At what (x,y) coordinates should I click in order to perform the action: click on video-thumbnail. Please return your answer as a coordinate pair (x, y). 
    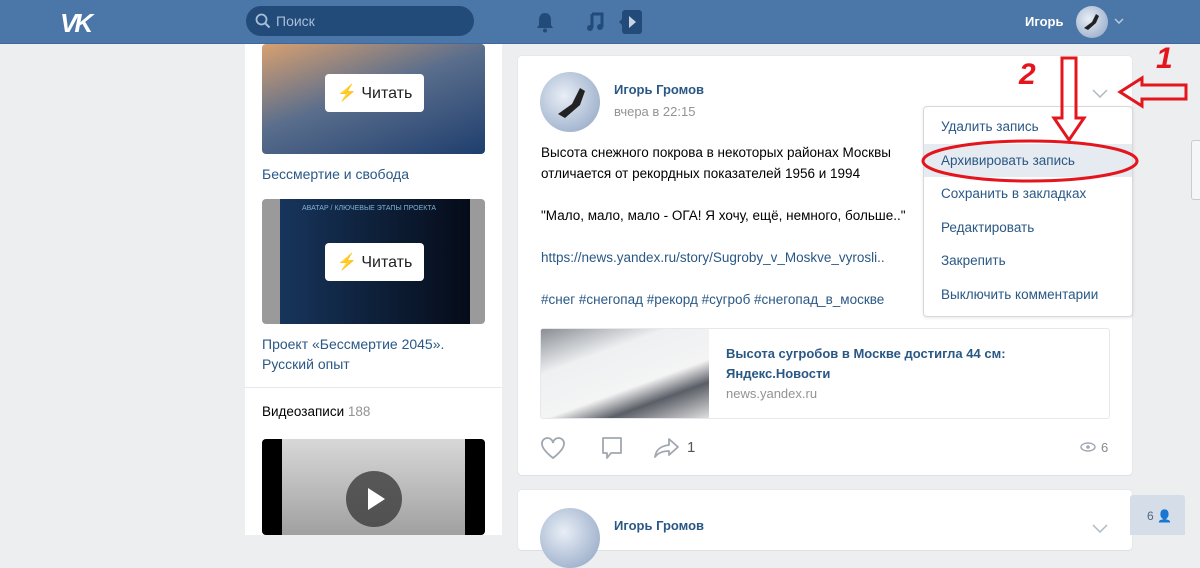
    Looking at the image, I should click on (373, 487).